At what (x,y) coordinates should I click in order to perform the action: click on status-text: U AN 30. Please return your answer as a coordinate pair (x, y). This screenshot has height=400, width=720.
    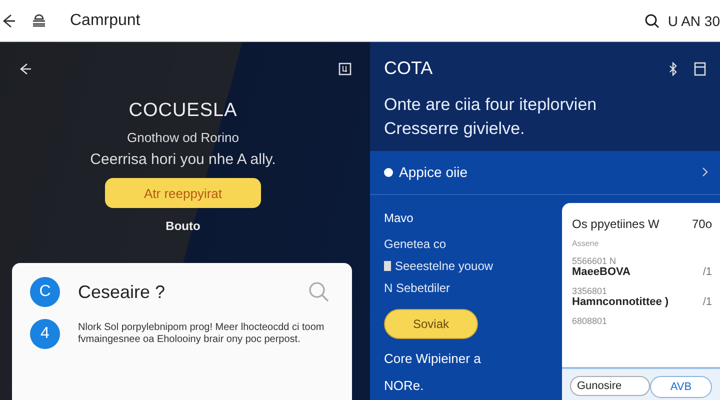
    Looking at the image, I should click on (694, 20).